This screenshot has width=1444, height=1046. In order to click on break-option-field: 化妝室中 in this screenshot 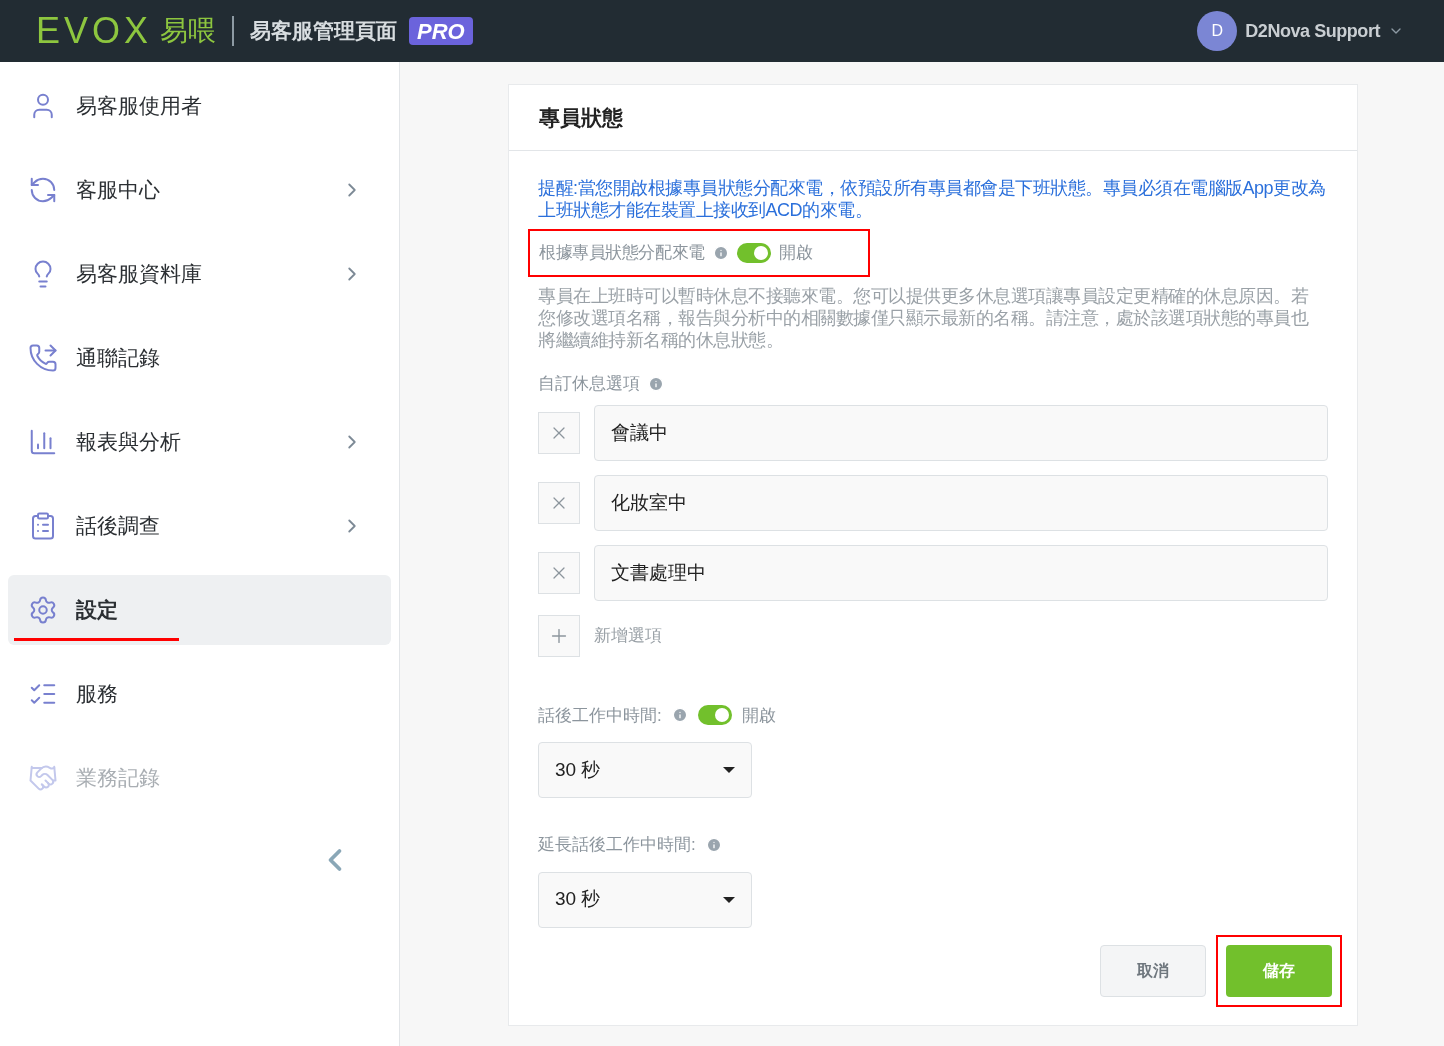, I will do `click(961, 502)`.